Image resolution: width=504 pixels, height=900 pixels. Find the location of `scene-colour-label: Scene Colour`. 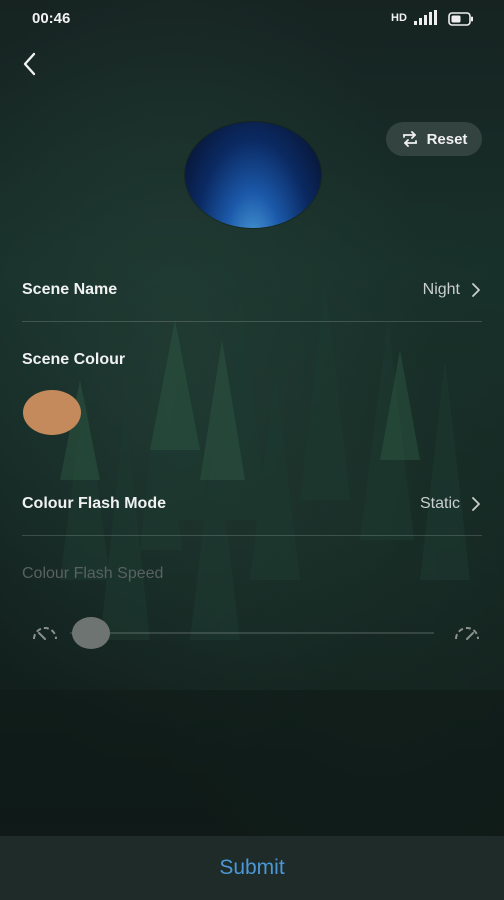

scene-colour-label: Scene Colour is located at coordinates (74, 359).